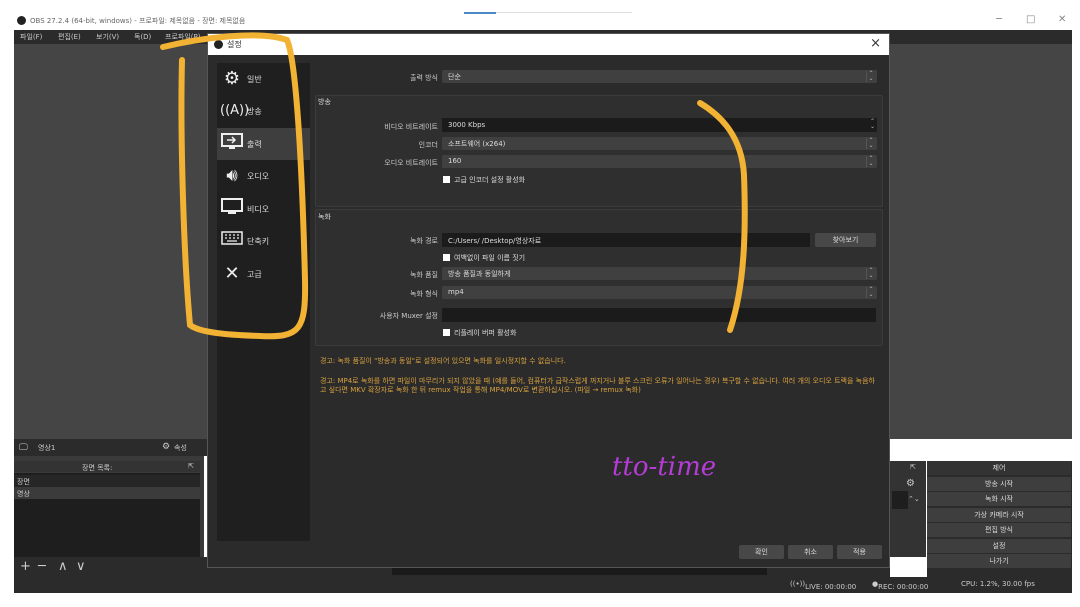 Image resolution: width=1080 pixels, height=607 pixels. I want to click on highlight-sidebar-loop, so click(234, 186).